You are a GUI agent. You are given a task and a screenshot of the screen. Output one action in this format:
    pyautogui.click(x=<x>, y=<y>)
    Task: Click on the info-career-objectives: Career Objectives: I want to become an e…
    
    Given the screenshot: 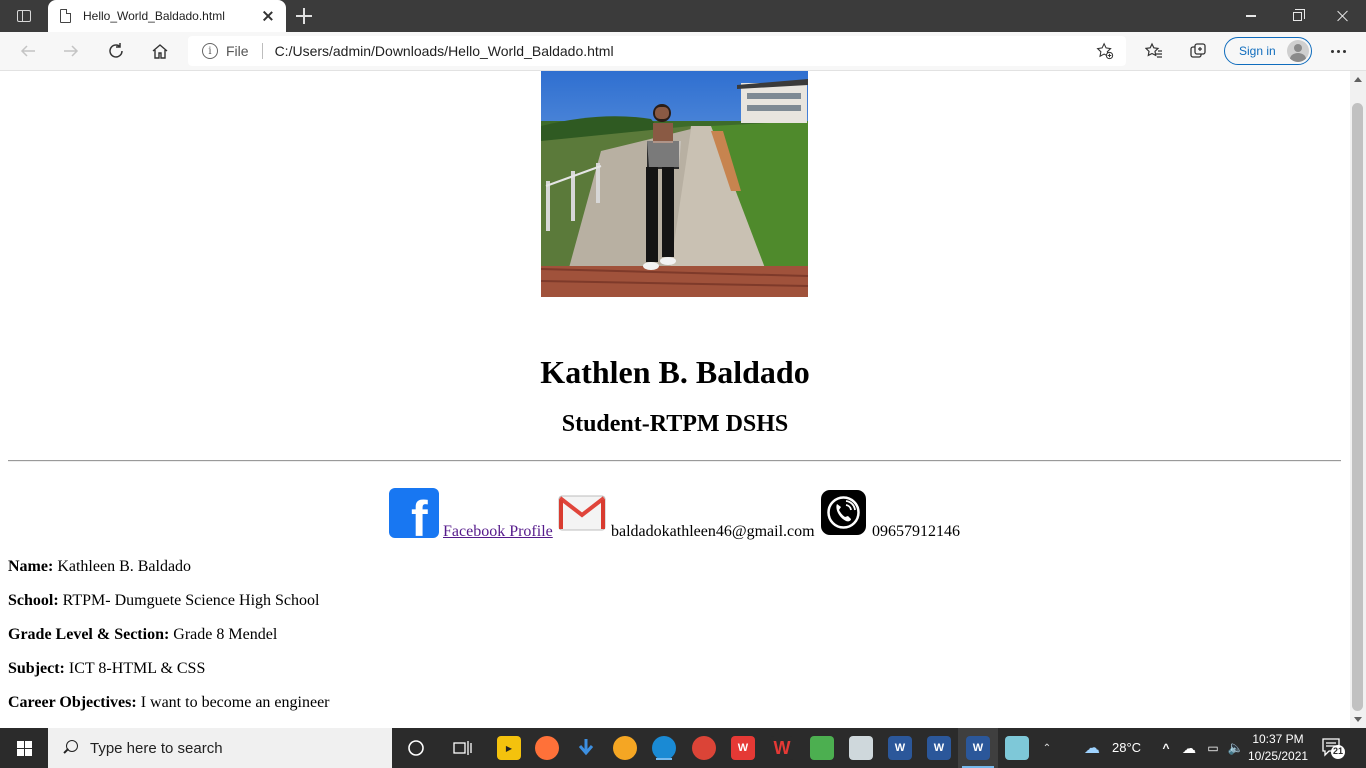 What is the action you would take?
    pyautogui.click(x=169, y=710)
    